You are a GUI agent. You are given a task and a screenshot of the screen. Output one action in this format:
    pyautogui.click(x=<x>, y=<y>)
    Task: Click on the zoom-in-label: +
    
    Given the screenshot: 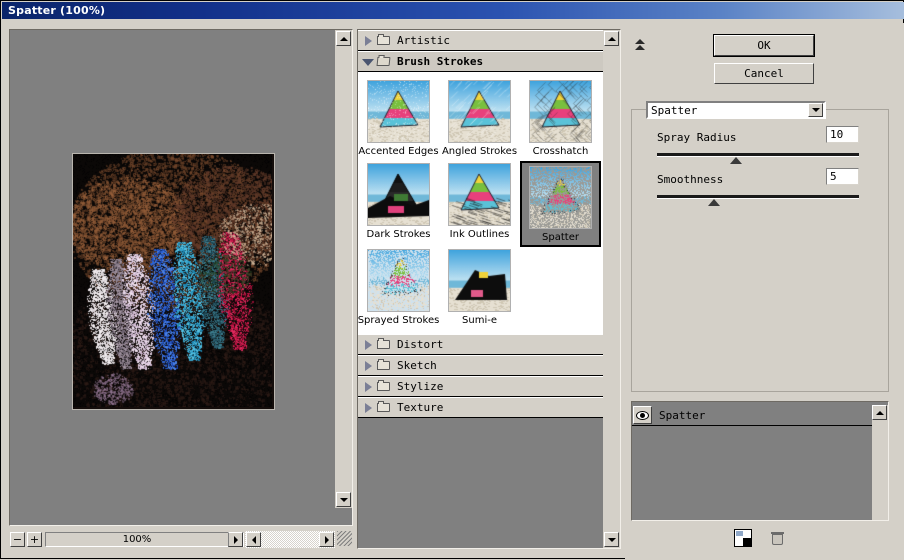 What is the action you would take?
    pyautogui.click(x=34, y=539)
    